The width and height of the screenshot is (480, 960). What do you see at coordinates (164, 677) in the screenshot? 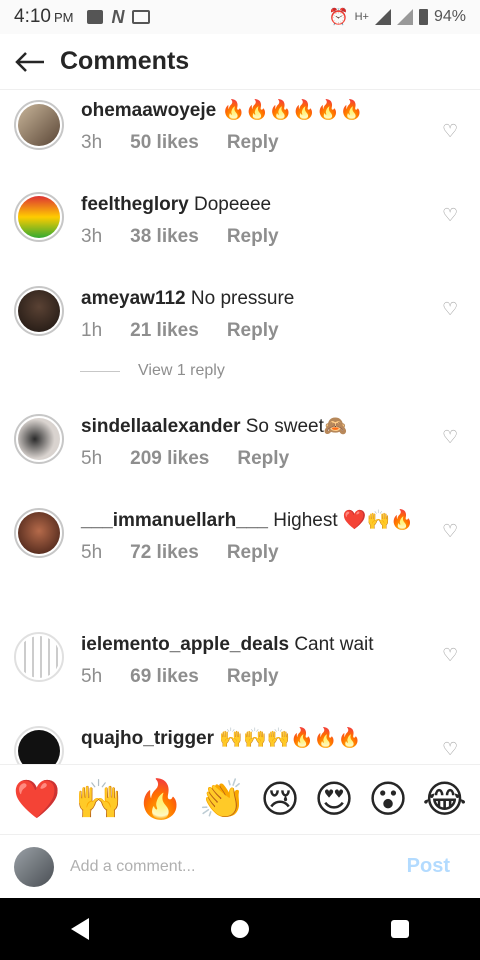
I see `comment-likes: 69 likes` at bounding box center [164, 677].